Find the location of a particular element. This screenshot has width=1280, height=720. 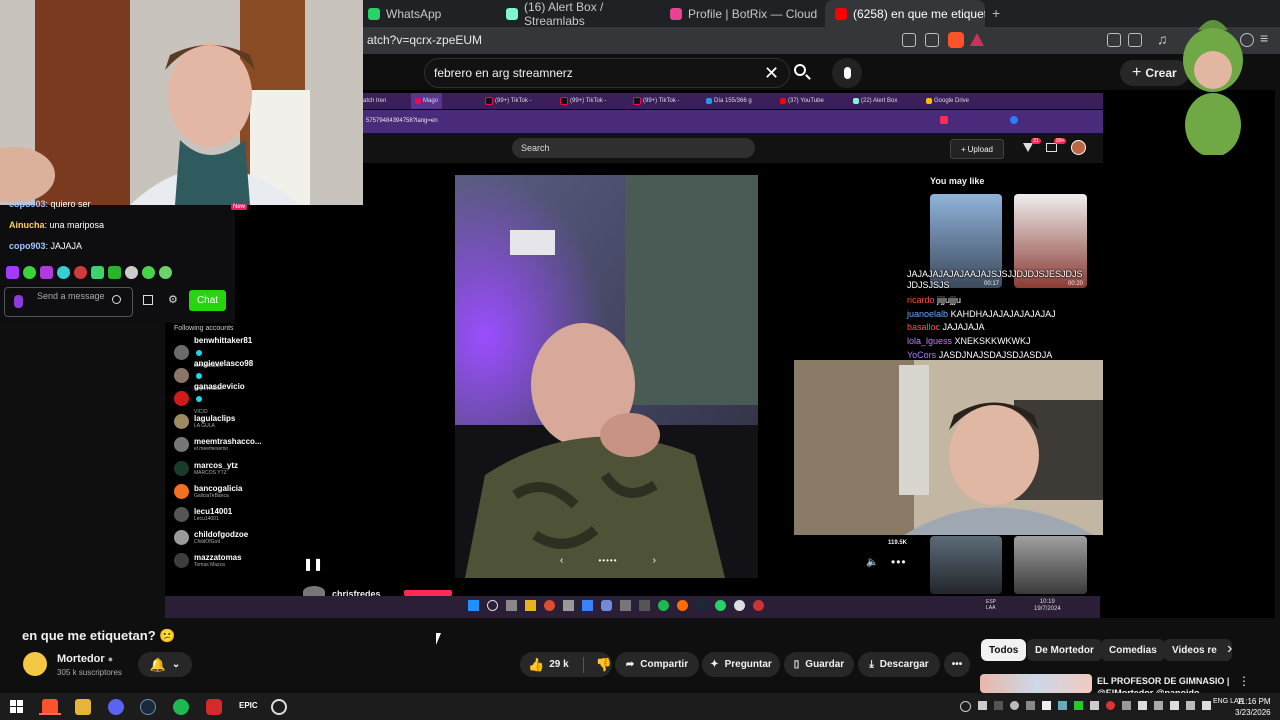

dislike-button: 👎 is located at coordinates (604, 665).